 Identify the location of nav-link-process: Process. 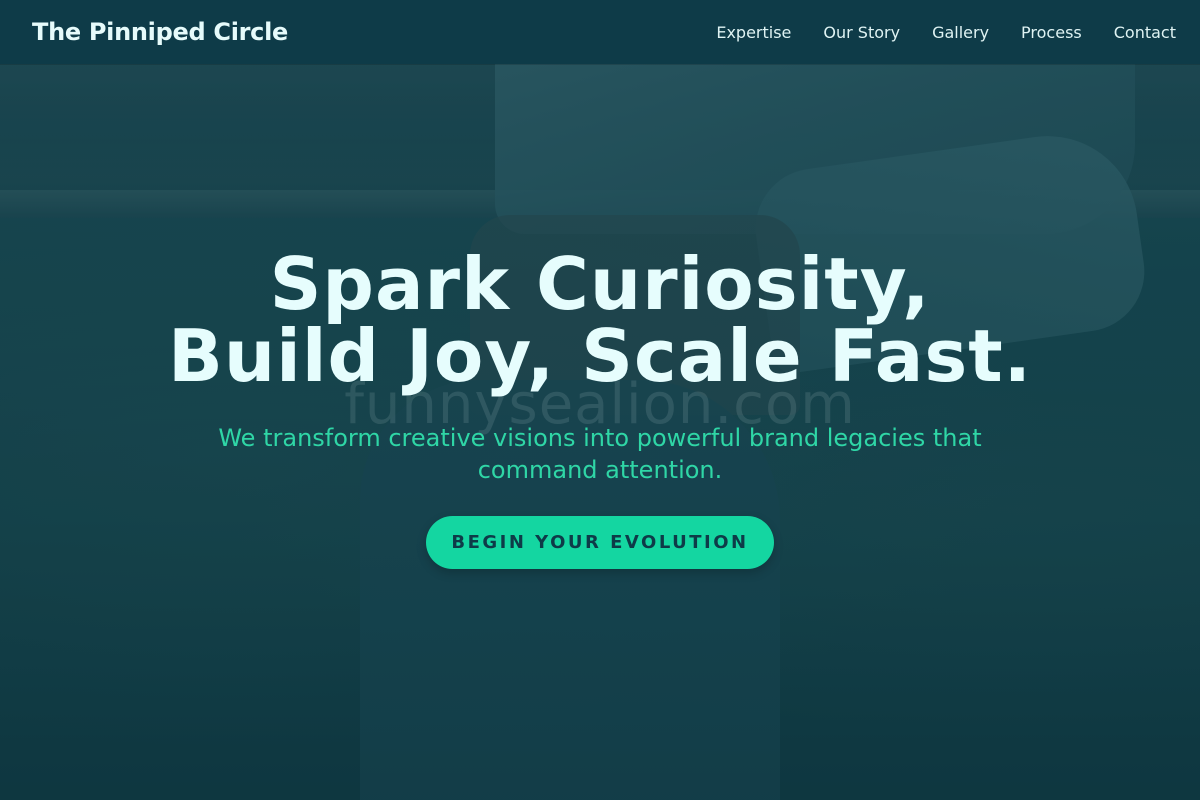
(1051, 32).